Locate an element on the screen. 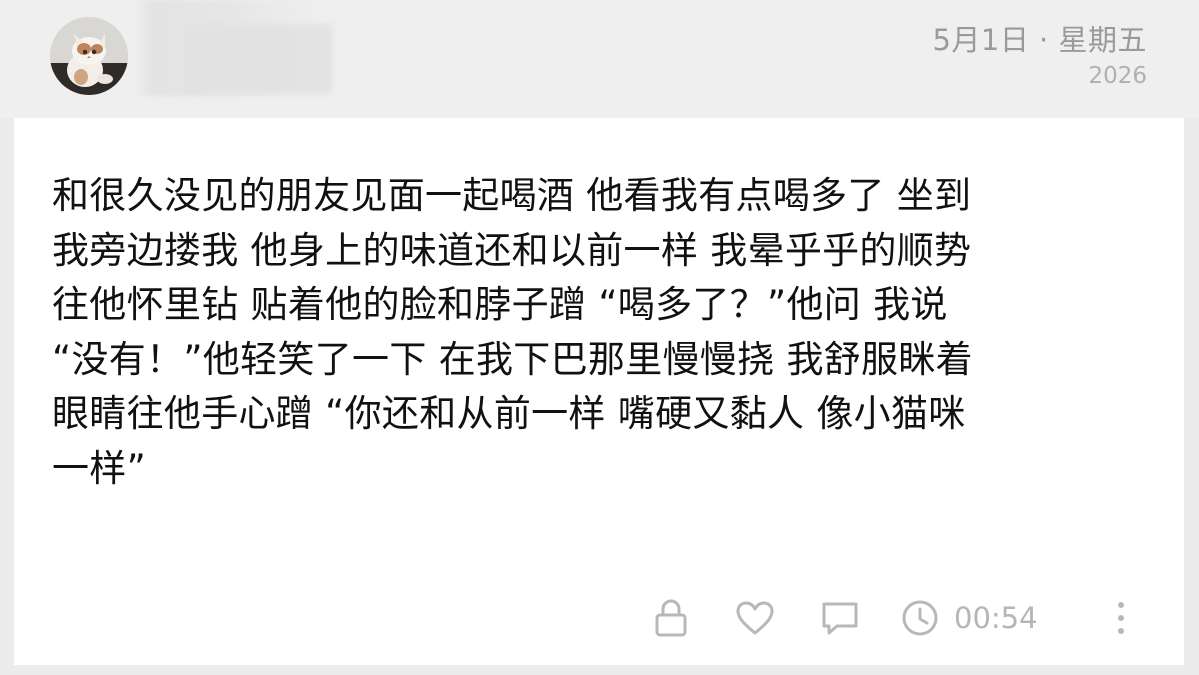 This screenshot has height=675, width=1199. timer-button: 00:54 is located at coordinates (975, 618).